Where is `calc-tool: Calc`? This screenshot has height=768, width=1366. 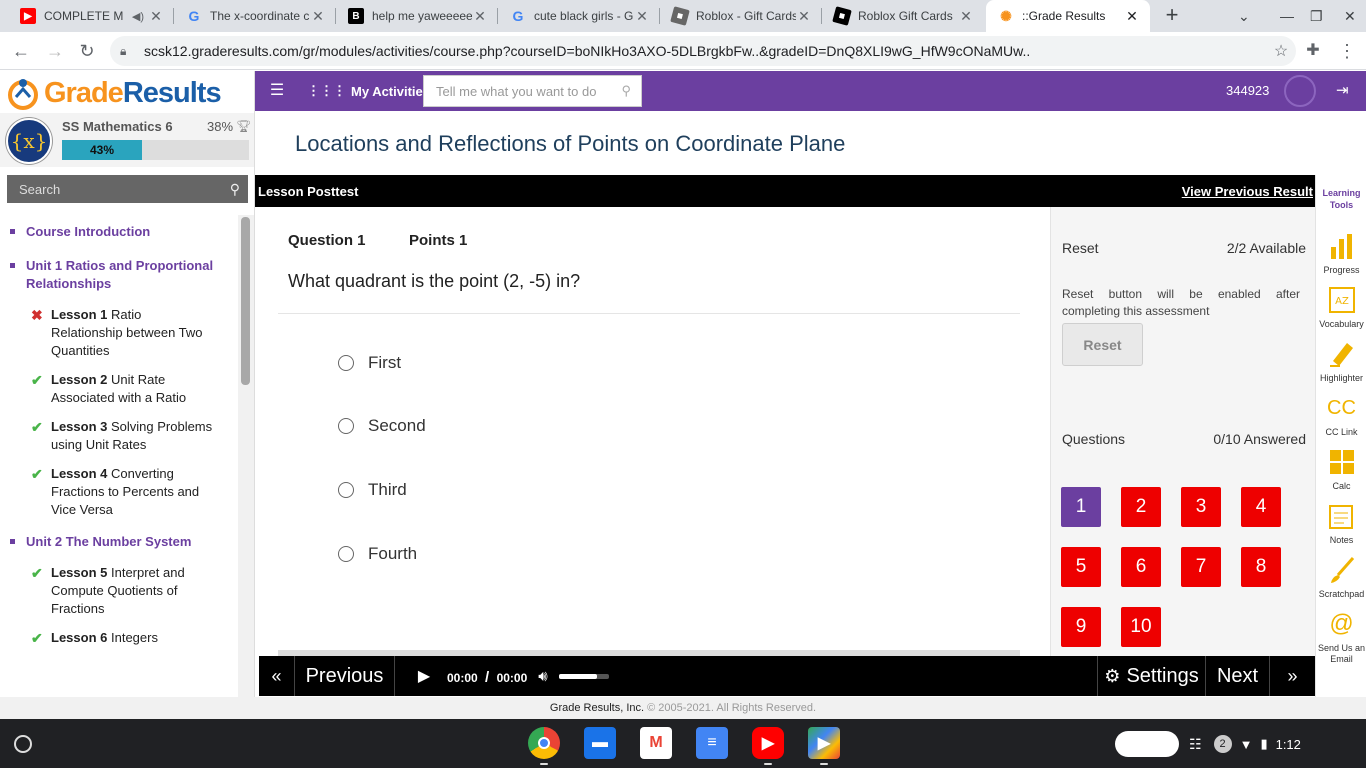
calc-tool: Calc is located at coordinates (1341, 469).